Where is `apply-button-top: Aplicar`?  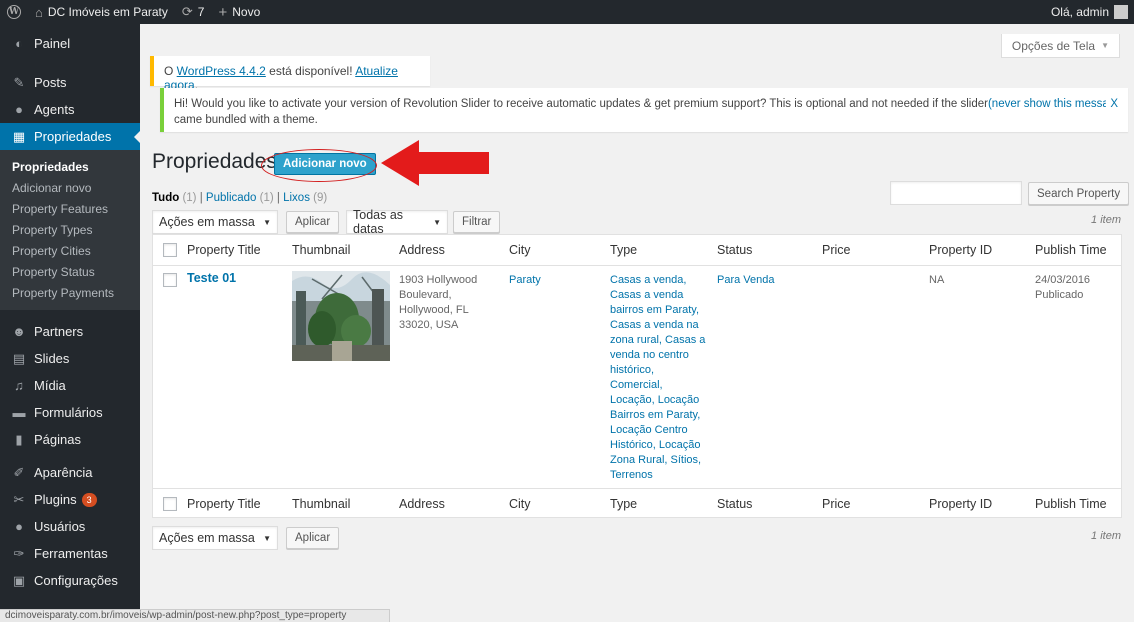
apply-button-top: Aplicar is located at coordinates (313, 222).